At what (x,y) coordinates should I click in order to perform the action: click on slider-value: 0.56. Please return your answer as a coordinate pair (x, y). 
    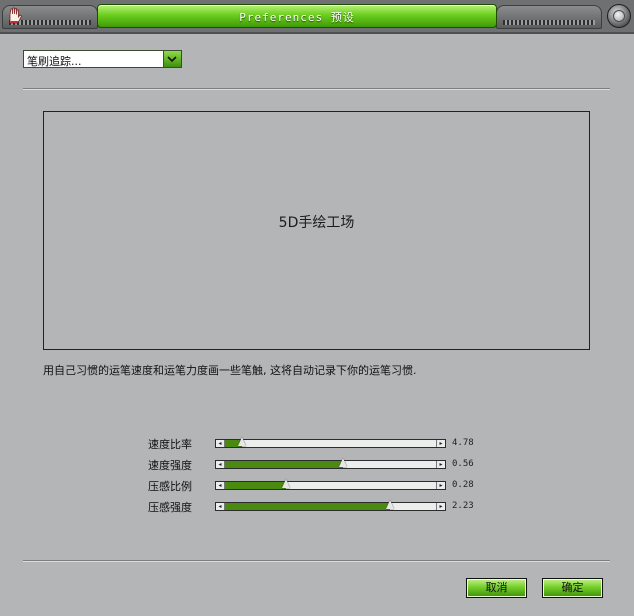
    Looking at the image, I should click on (463, 464).